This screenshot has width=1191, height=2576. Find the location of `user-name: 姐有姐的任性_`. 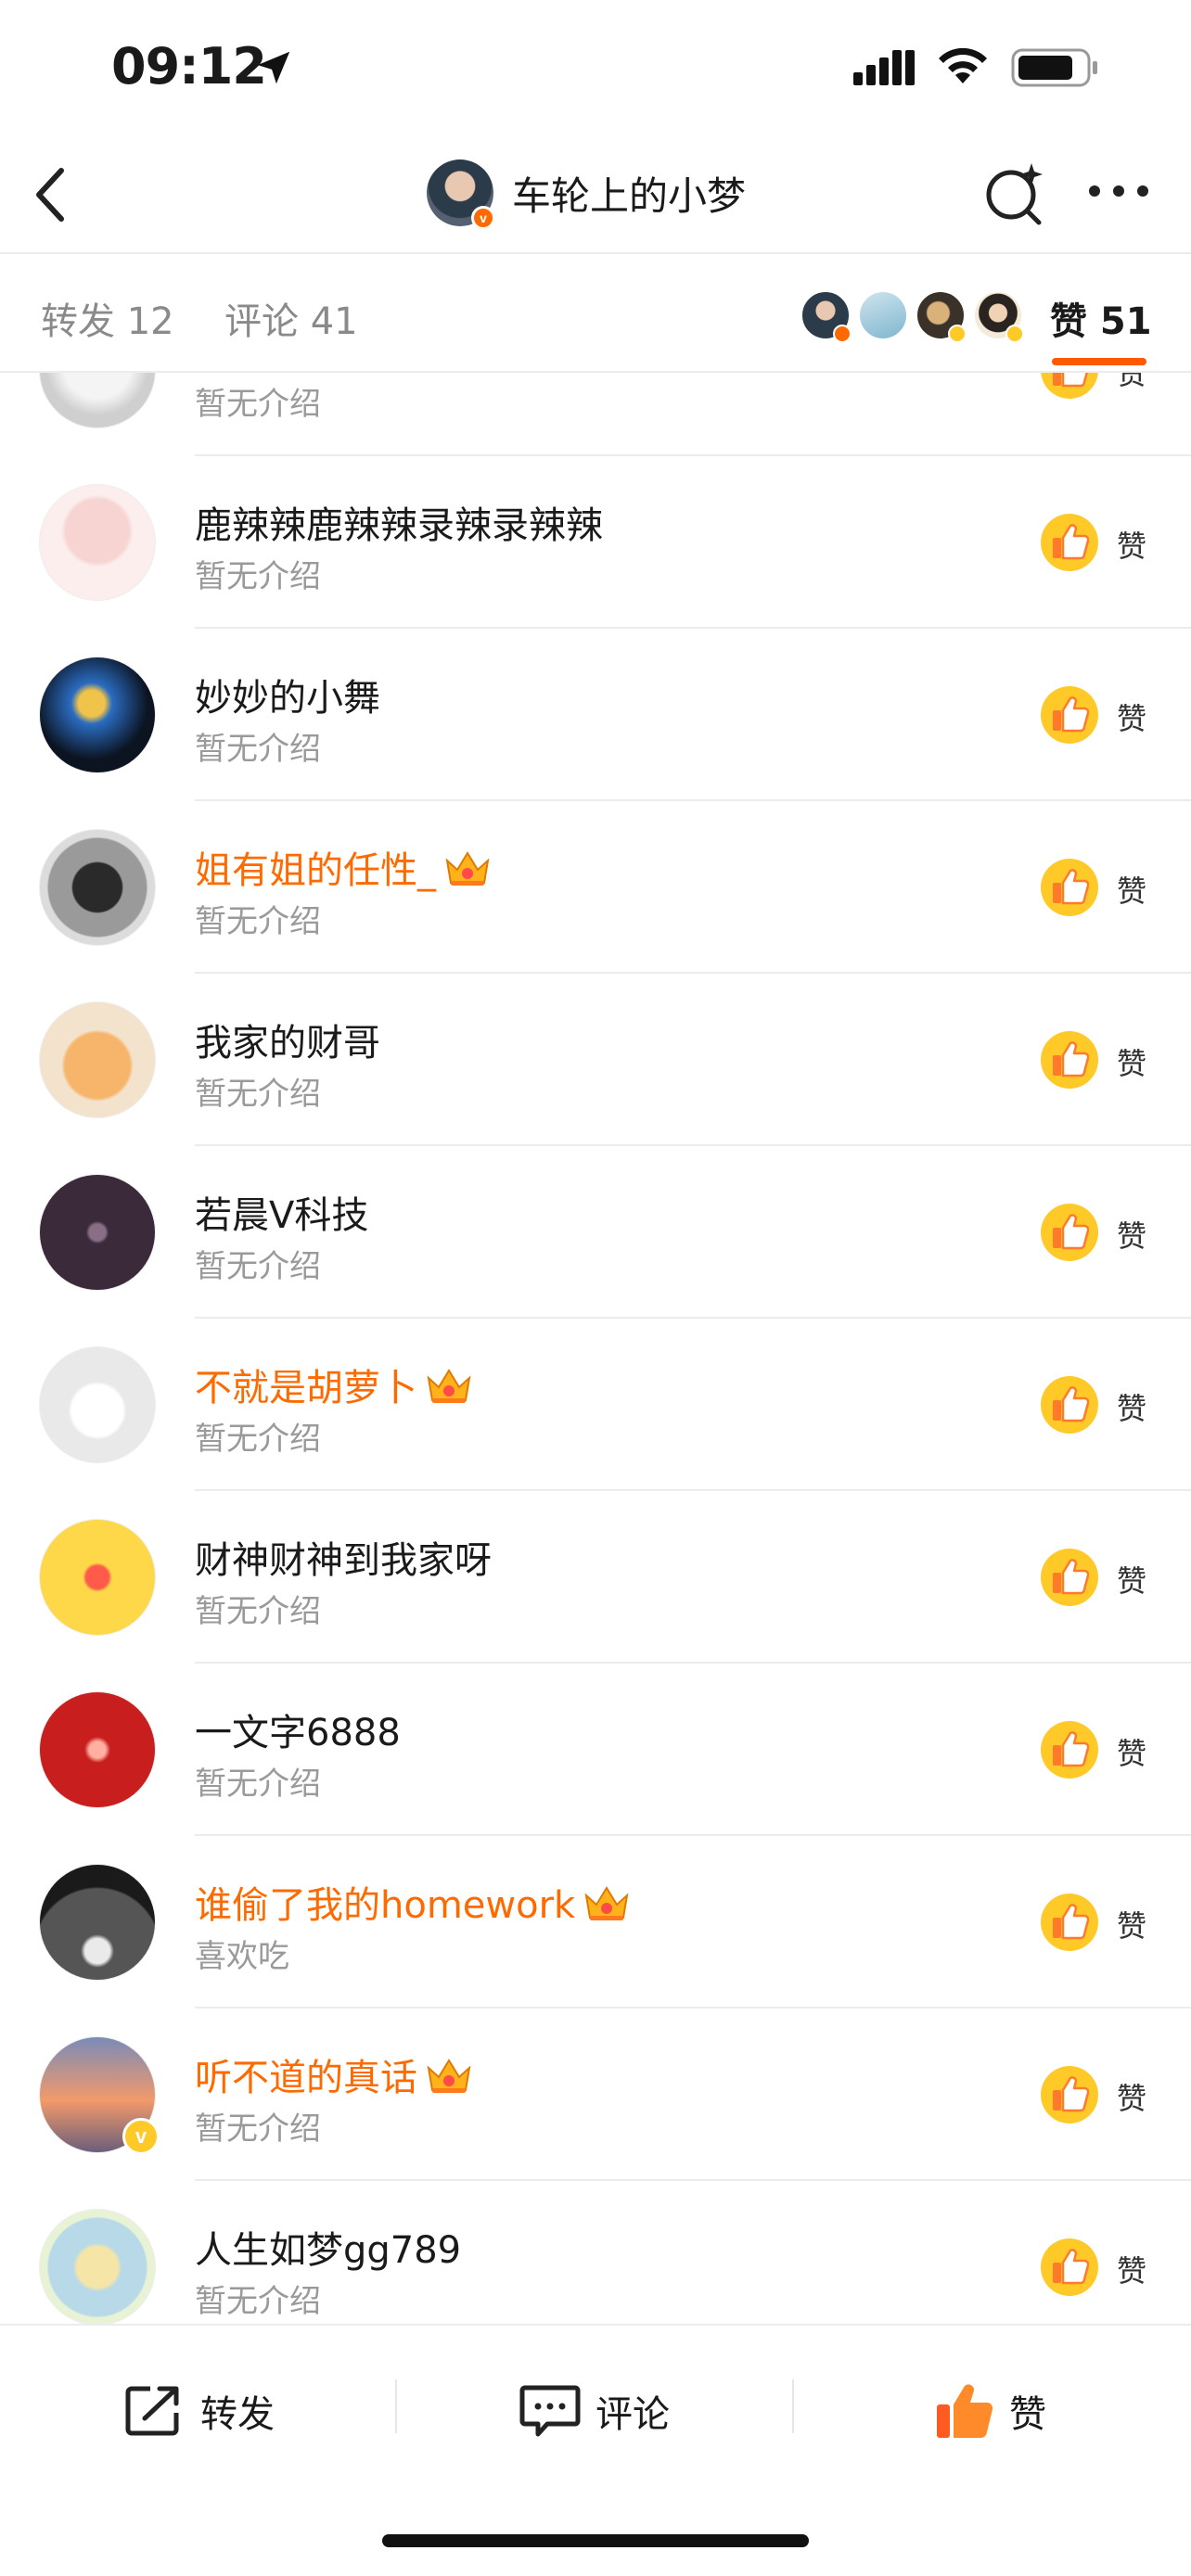

user-name: 姐有姐的任性_ is located at coordinates (343, 867).